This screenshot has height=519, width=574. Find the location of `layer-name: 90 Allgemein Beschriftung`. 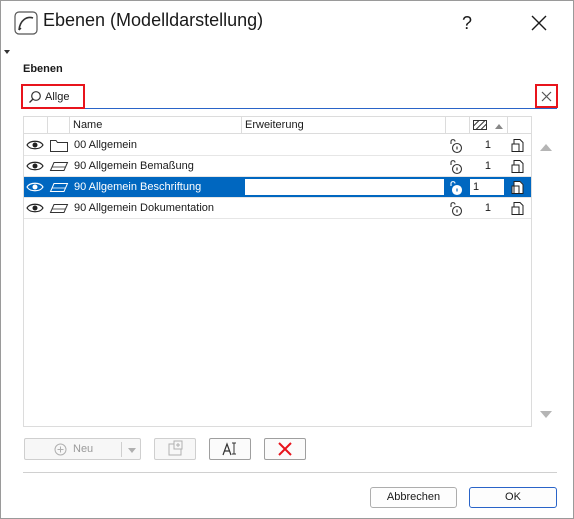

layer-name: 90 Allgemein Beschriftung is located at coordinates (137, 187).